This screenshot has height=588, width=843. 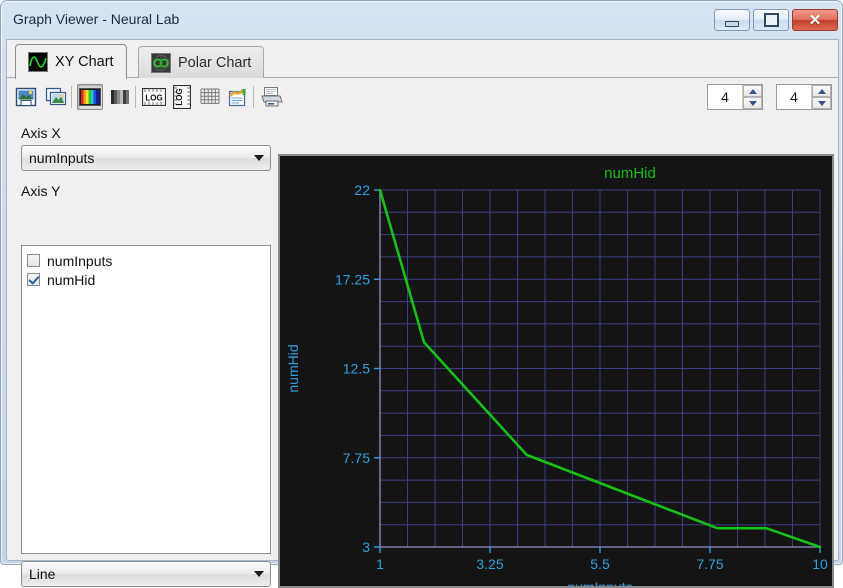 What do you see at coordinates (820, 564) in the screenshot?
I see `x-tick-label: 10` at bounding box center [820, 564].